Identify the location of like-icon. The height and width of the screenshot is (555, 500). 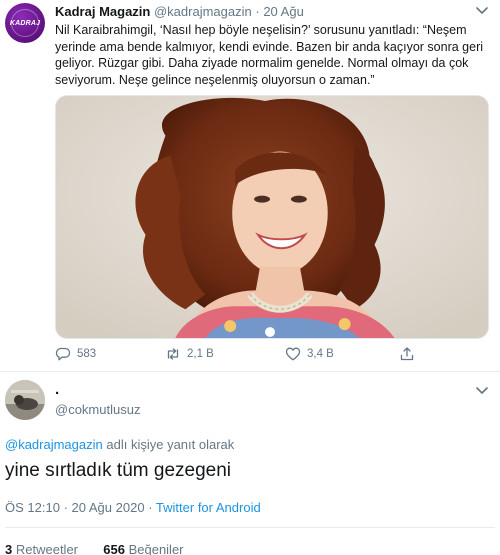
(293, 354).